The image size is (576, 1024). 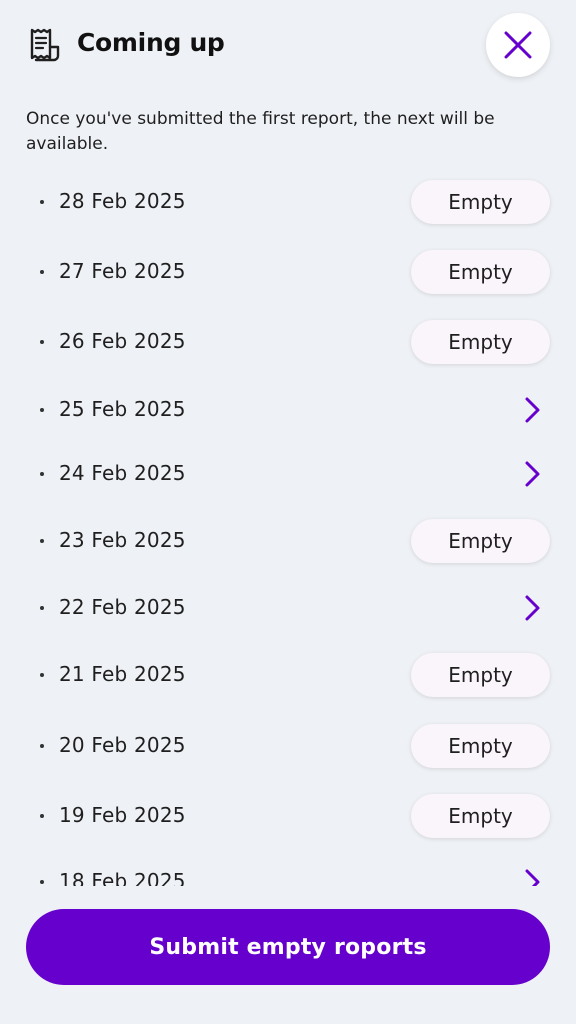 What do you see at coordinates (122, 877) in the screenshot?
I see `report-date: 18 Feb 2025` at bounding box center [122, 877].